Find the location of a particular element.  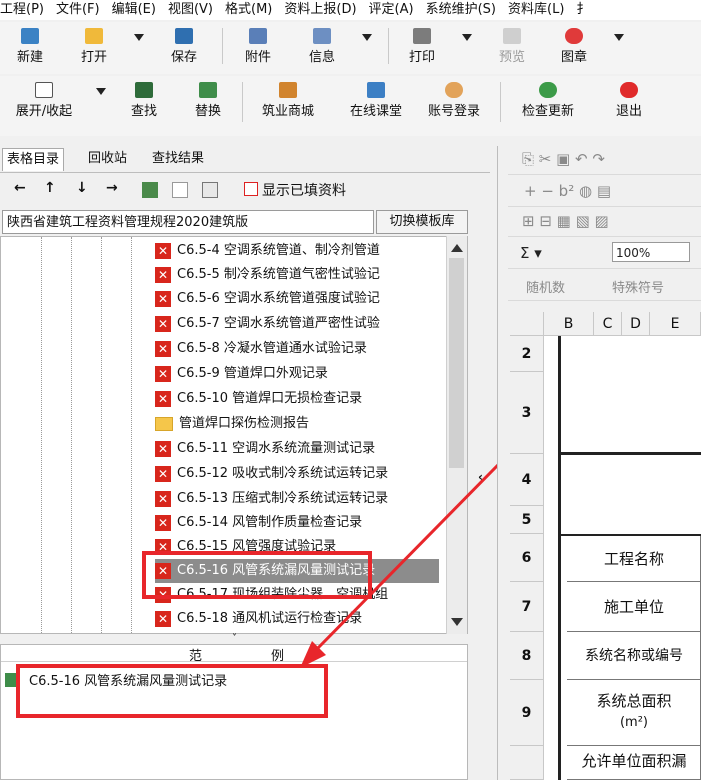

row-header-8: 8 is located at coordinates (527, 656).